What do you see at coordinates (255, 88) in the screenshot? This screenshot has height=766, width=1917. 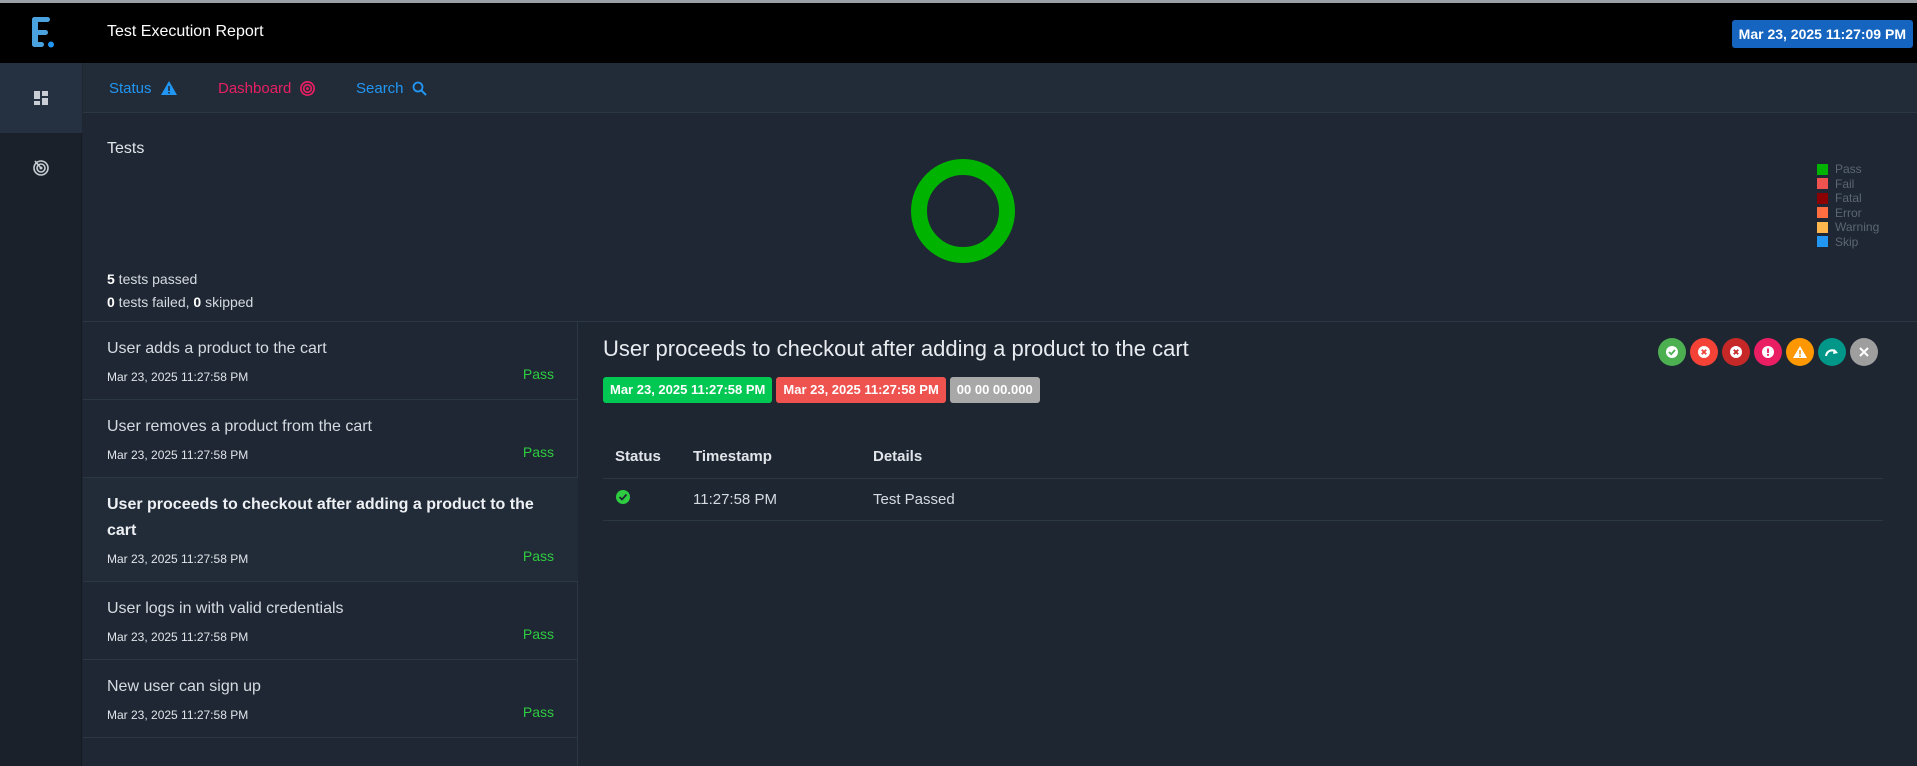 I see `nav-dashboard-label: Dashboard` at bounding box center [255, 88].